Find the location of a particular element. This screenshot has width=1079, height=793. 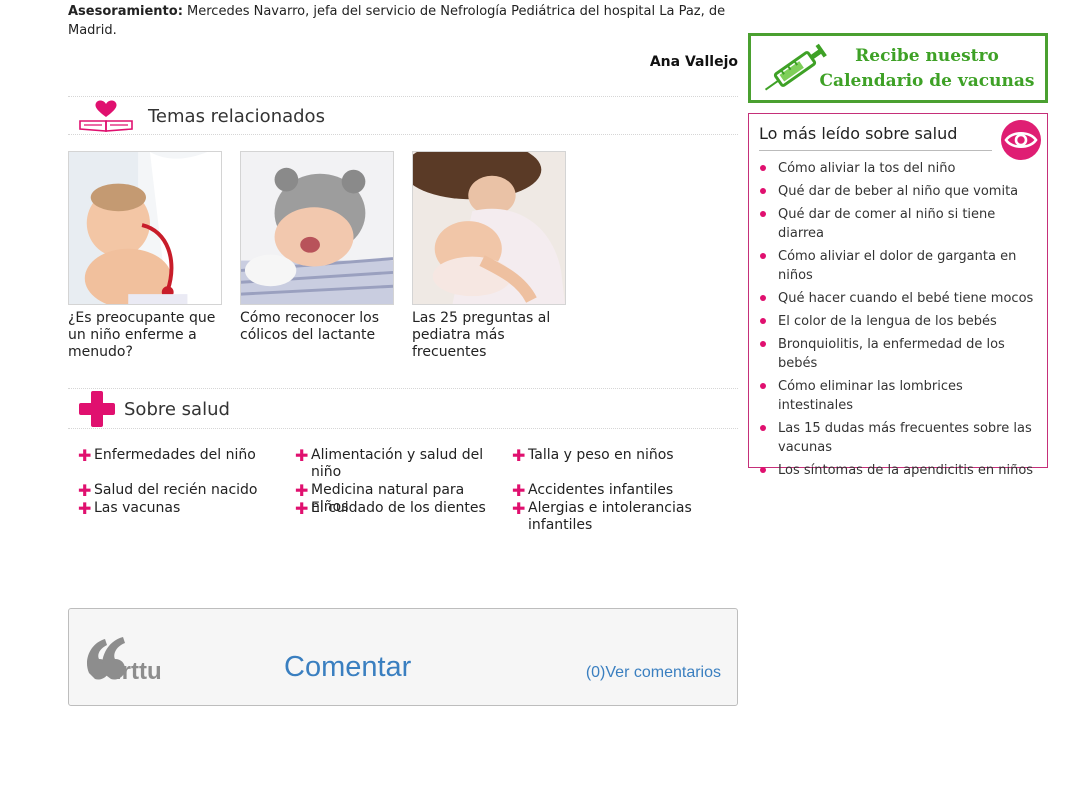

most-read-item: Cómo eliminar las lombrices intestinales is located at coordinates (900, 396).